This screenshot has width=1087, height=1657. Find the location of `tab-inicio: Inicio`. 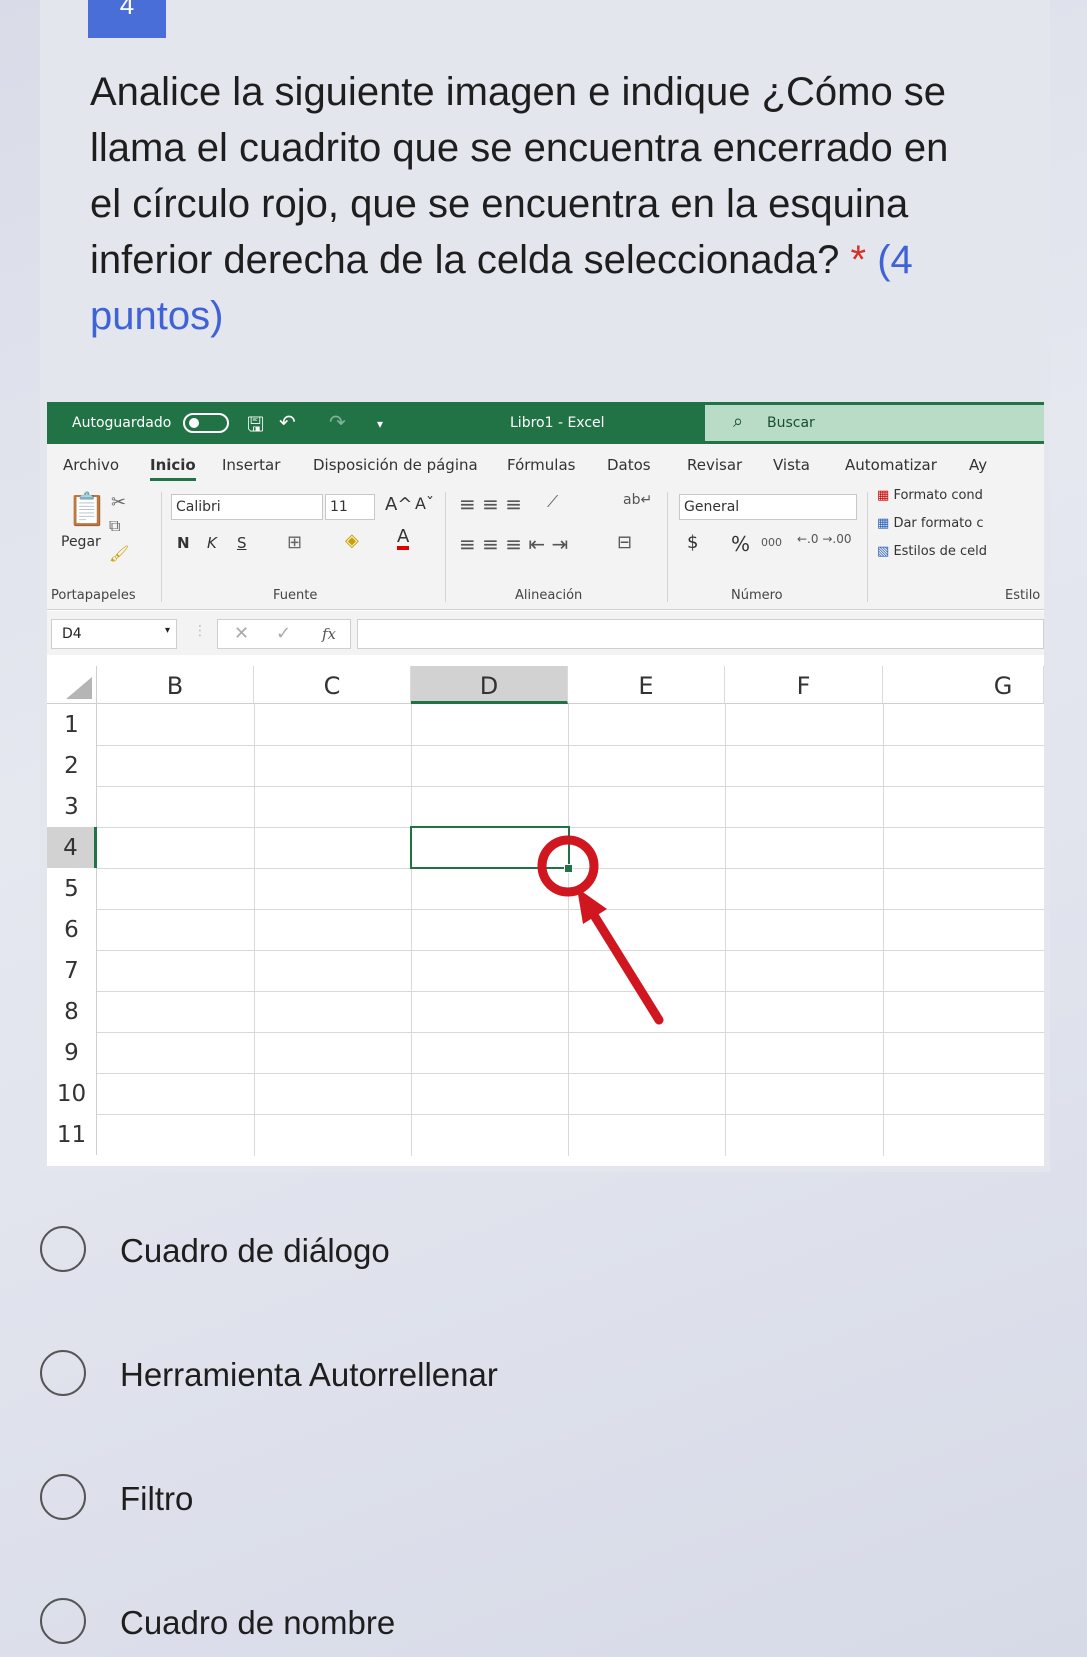

tab-inicio: Inicio is located at coordinates (173, 468).